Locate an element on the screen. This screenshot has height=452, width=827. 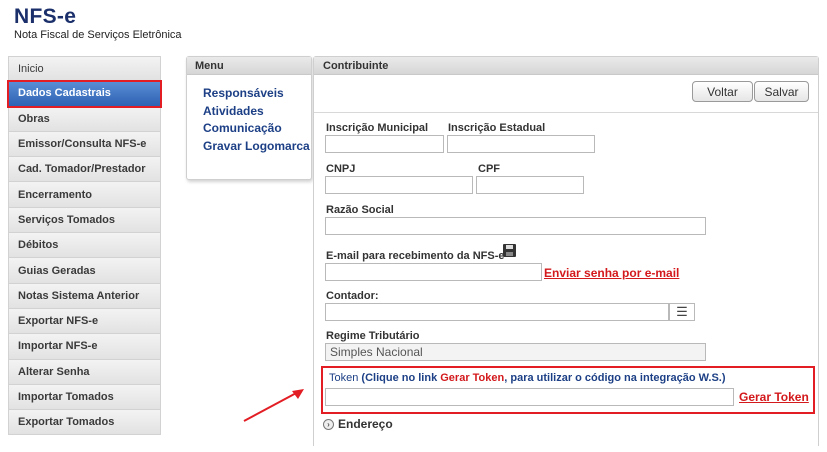
menu-title: Menu is located at coordinates (249, 66).